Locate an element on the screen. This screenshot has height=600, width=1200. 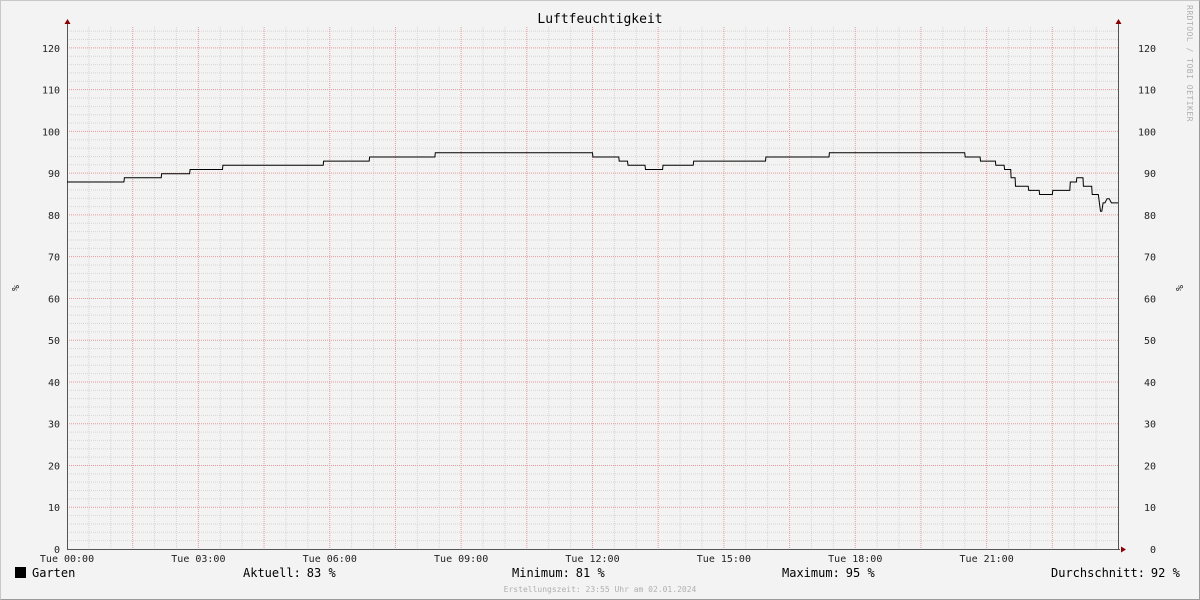
y-axis-label-left: % is located at coordinates (14, 288).